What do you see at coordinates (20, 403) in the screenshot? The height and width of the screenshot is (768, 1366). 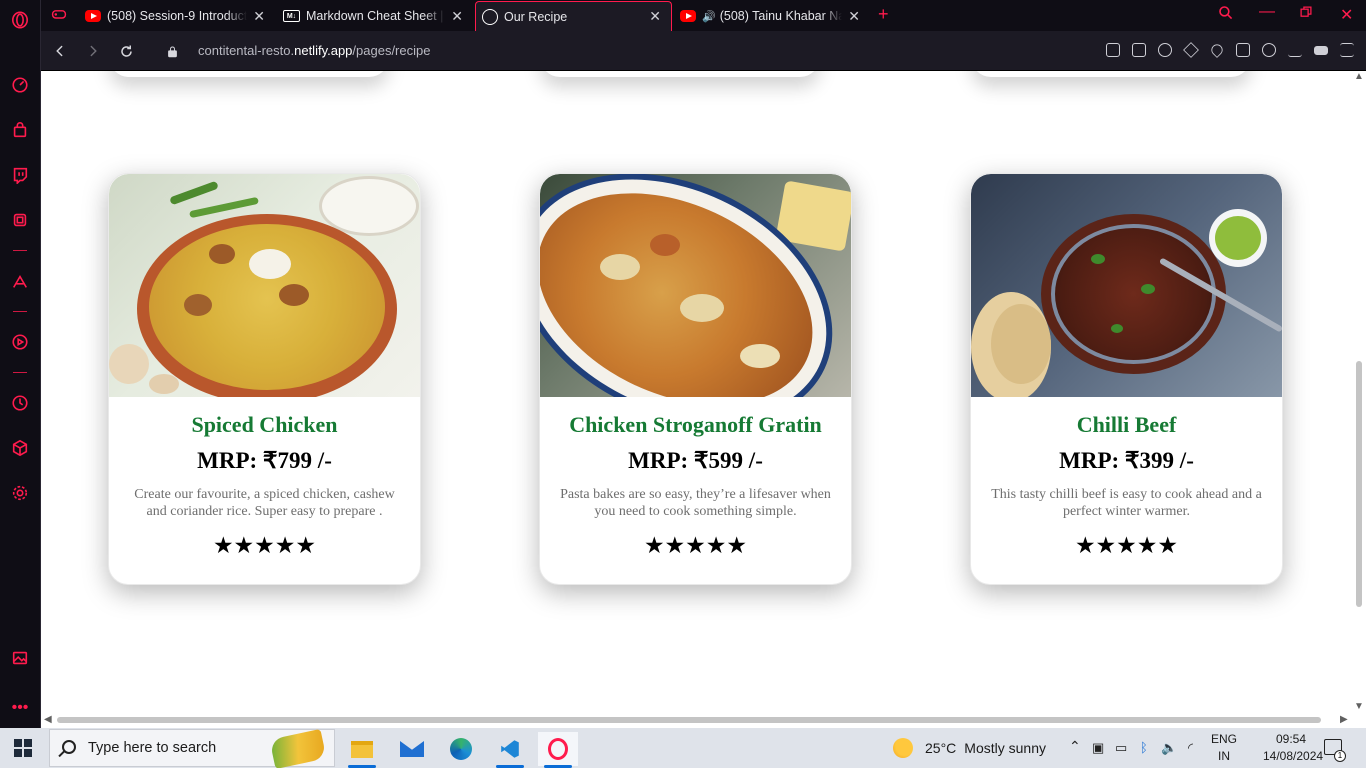 I see `history-icon` at bounding box center [20, 403].